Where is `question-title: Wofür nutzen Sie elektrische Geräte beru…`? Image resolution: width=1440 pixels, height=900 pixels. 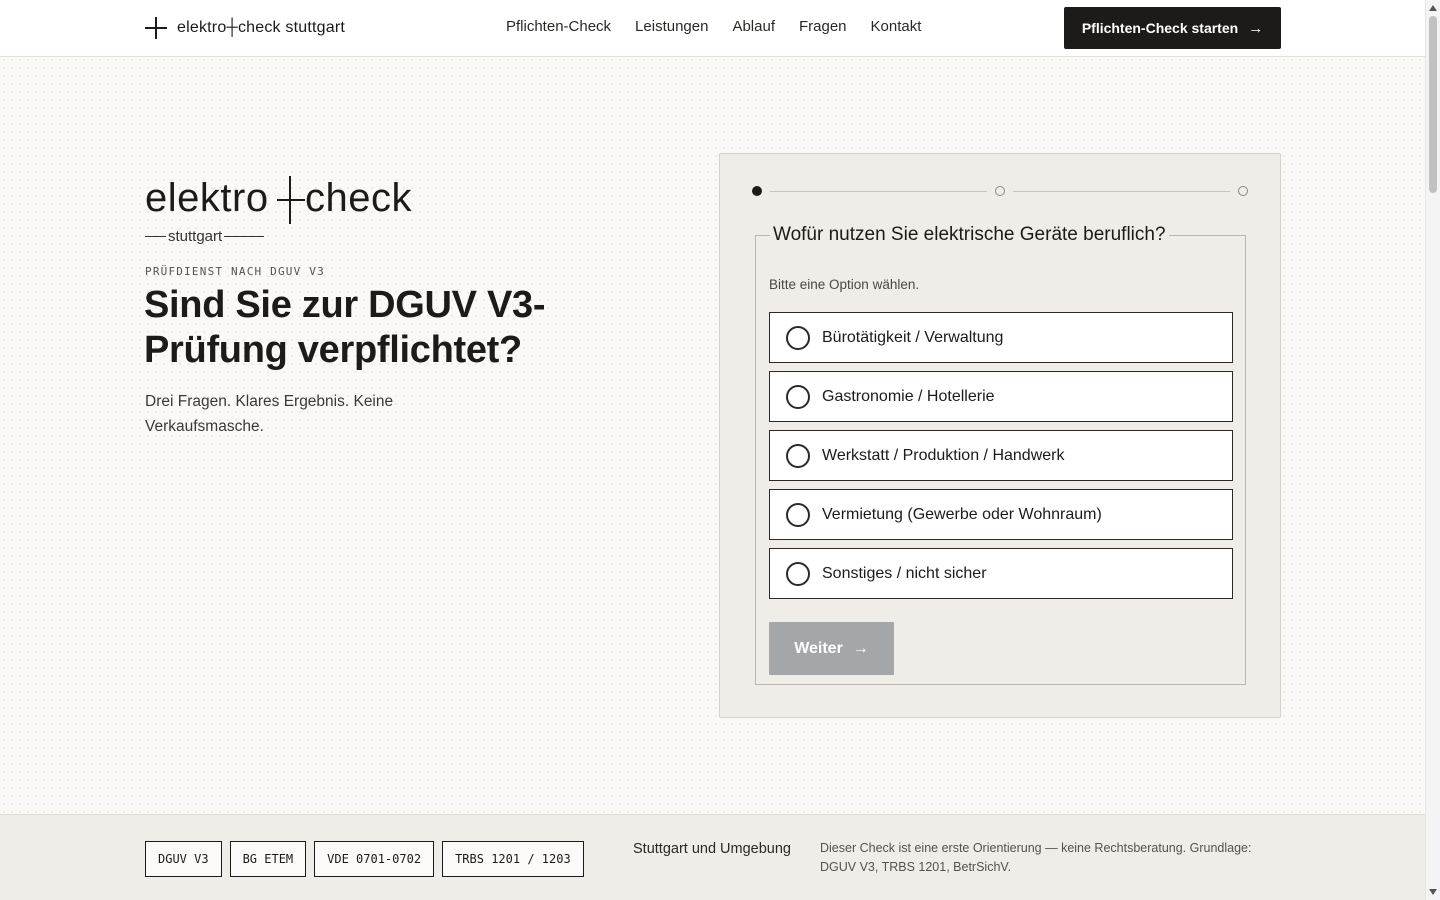
question-title: Wofür nutzen Sie elektrische Geräte beru… is located at coordinates (969, 235).